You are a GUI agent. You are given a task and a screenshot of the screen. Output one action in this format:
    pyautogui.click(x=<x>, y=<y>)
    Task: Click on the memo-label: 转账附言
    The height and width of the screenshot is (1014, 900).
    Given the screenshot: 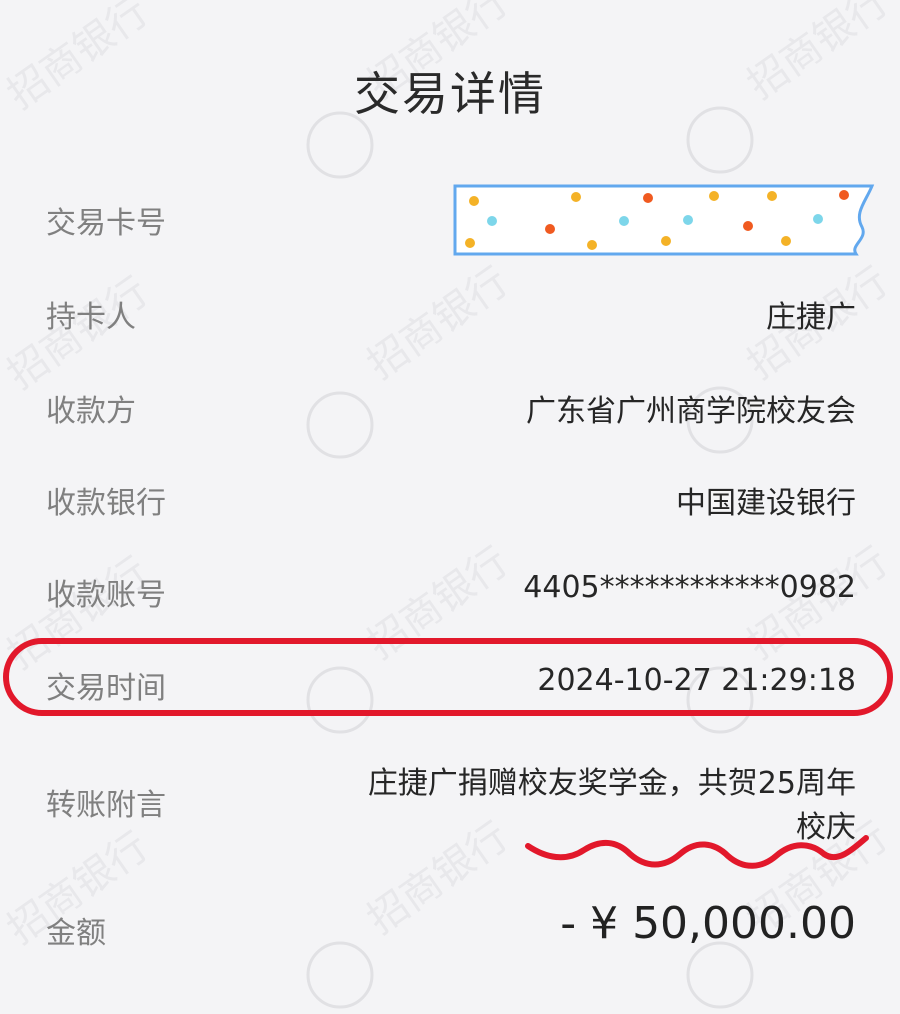 What is the action you would take?
    pyautogui.click(x=106, y=805)
    